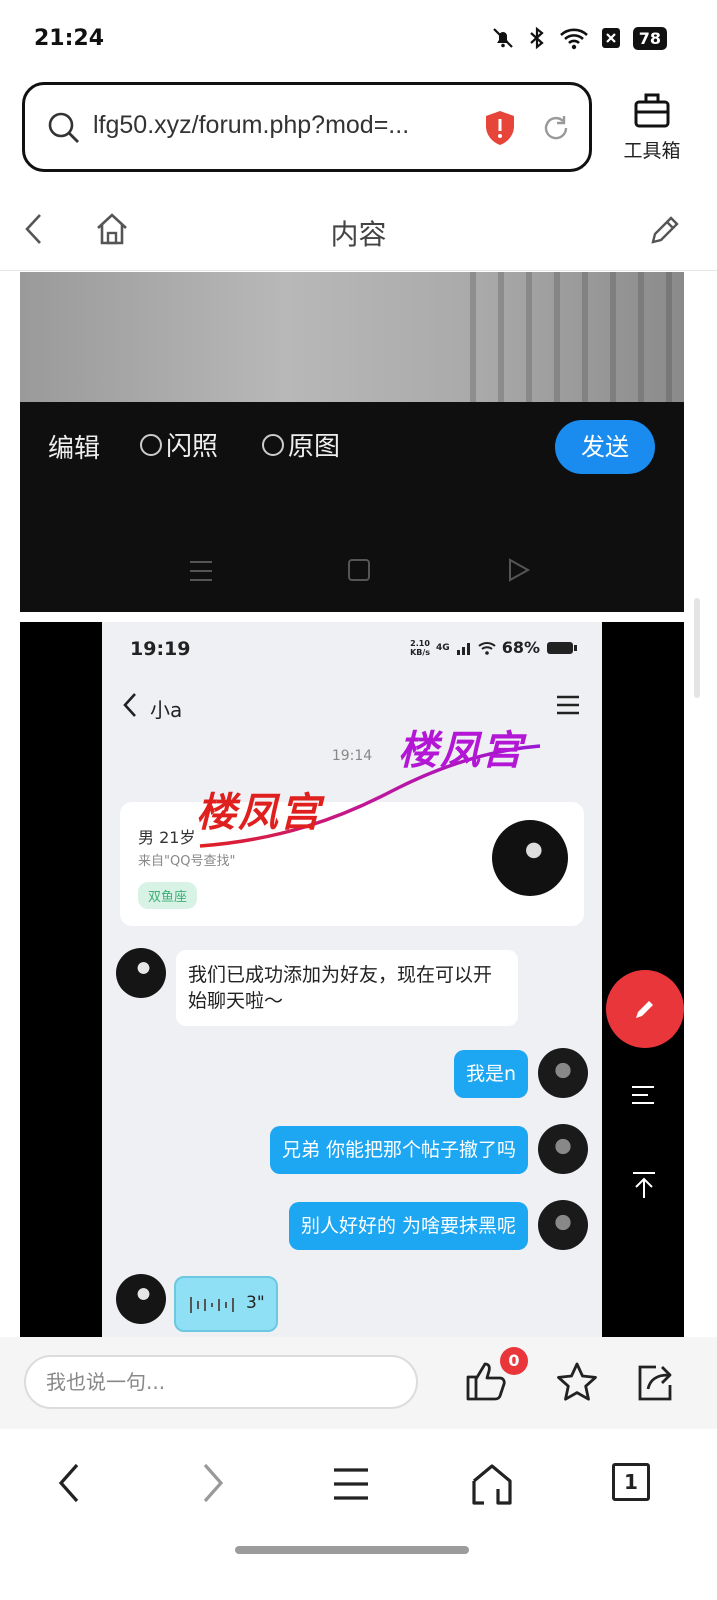  I want to click on reload-icon, so click(556, 128).